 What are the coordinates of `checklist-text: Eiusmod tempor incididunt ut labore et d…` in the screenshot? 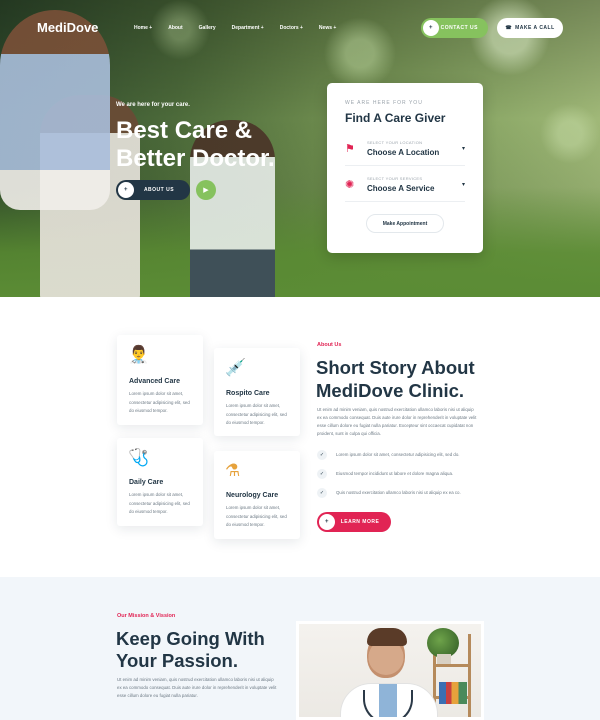 It's located at (395, 473).